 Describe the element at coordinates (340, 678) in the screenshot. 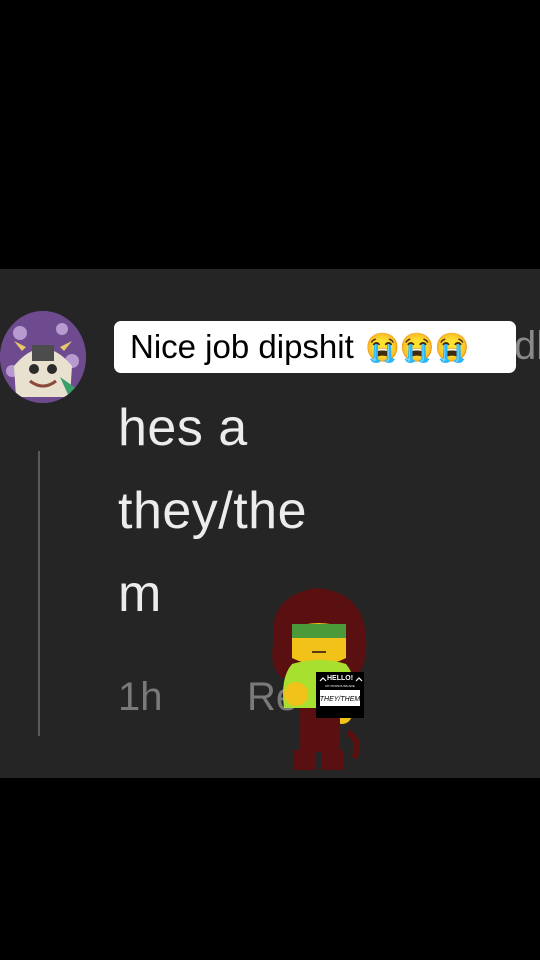

I see `sign-title: HELLO!` at that location.